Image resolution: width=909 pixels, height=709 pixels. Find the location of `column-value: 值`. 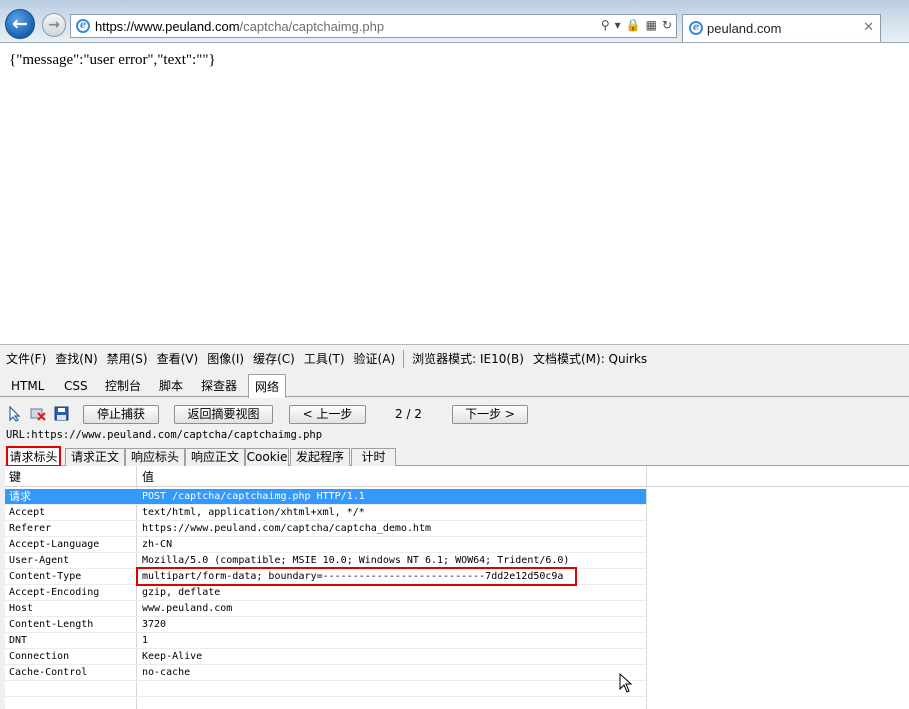

column-value: 值 is located at coordinates (148, 476).